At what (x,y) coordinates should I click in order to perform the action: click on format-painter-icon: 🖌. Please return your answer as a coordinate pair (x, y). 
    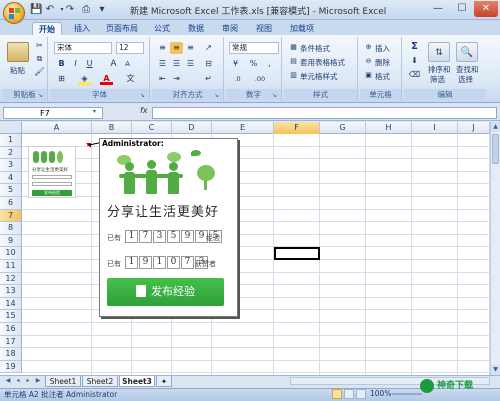
    Looking at the image, I should click on (39, 72).